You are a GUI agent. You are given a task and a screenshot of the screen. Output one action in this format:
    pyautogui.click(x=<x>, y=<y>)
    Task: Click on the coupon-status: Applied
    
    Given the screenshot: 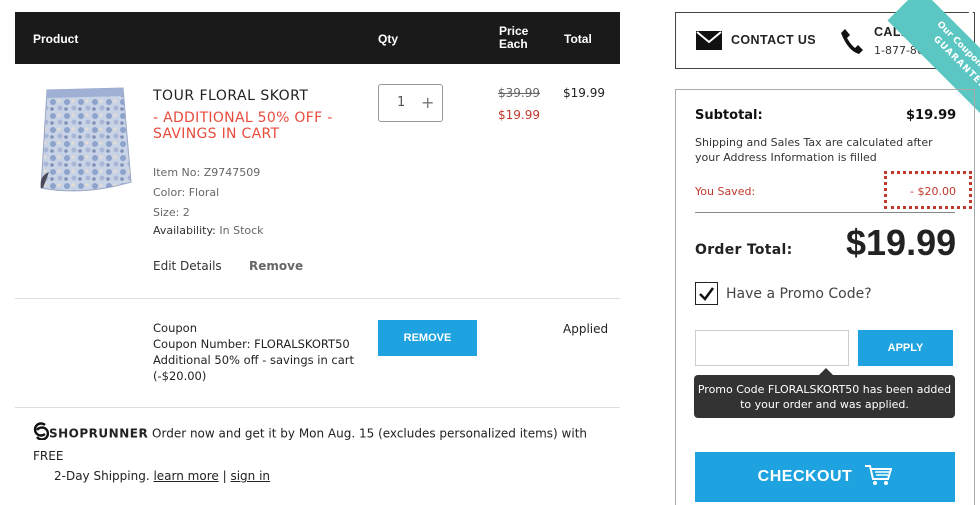 What is the action you would take?
    pyautogui.click(x=586, y=329)
    